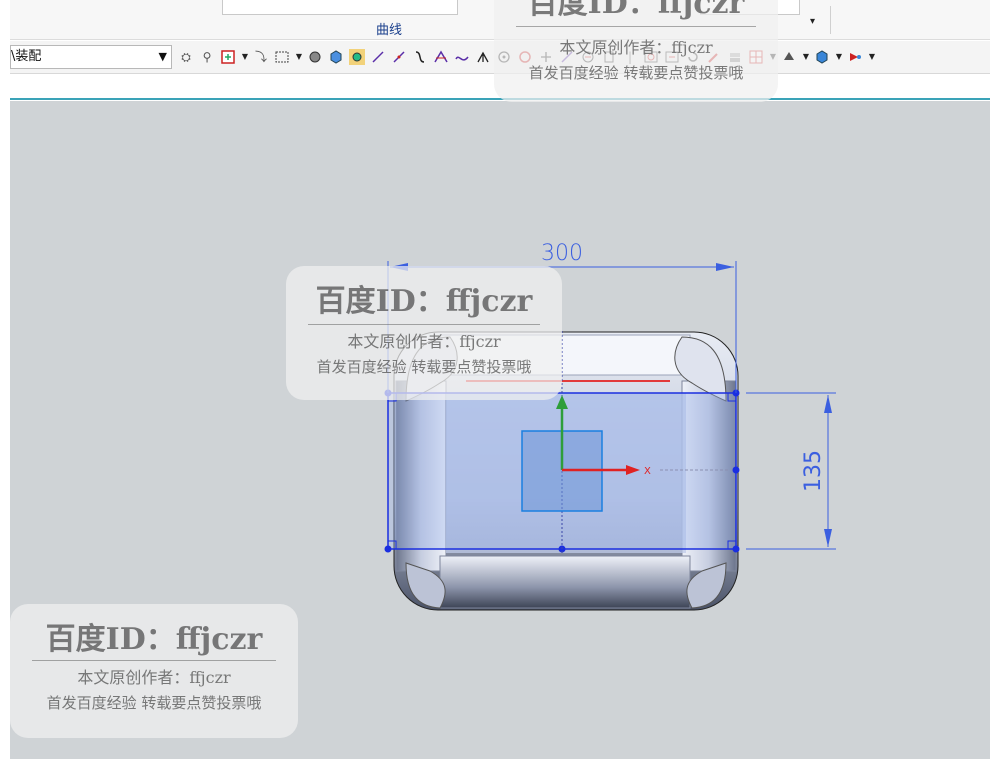 The image size is (1000, 768). What do you see at coordinates (791, 471) in the screenshot?
I see `dimension-height: 135` at bounding box center [791, 471].